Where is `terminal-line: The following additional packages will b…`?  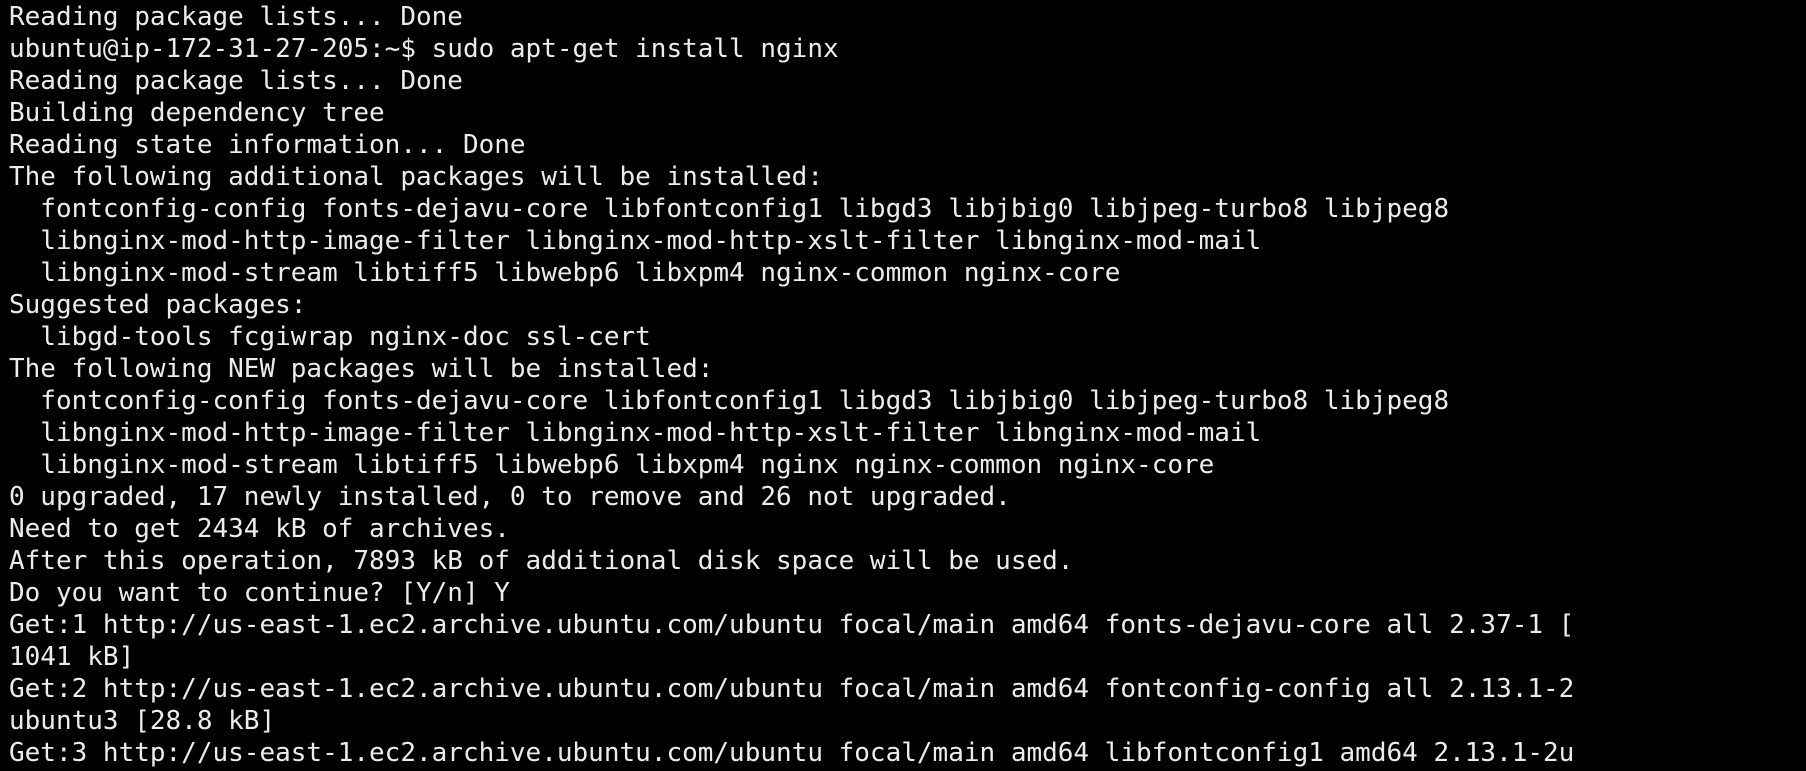 terminal-line: The following additional packages will b… is located at coordinates (416, 177).